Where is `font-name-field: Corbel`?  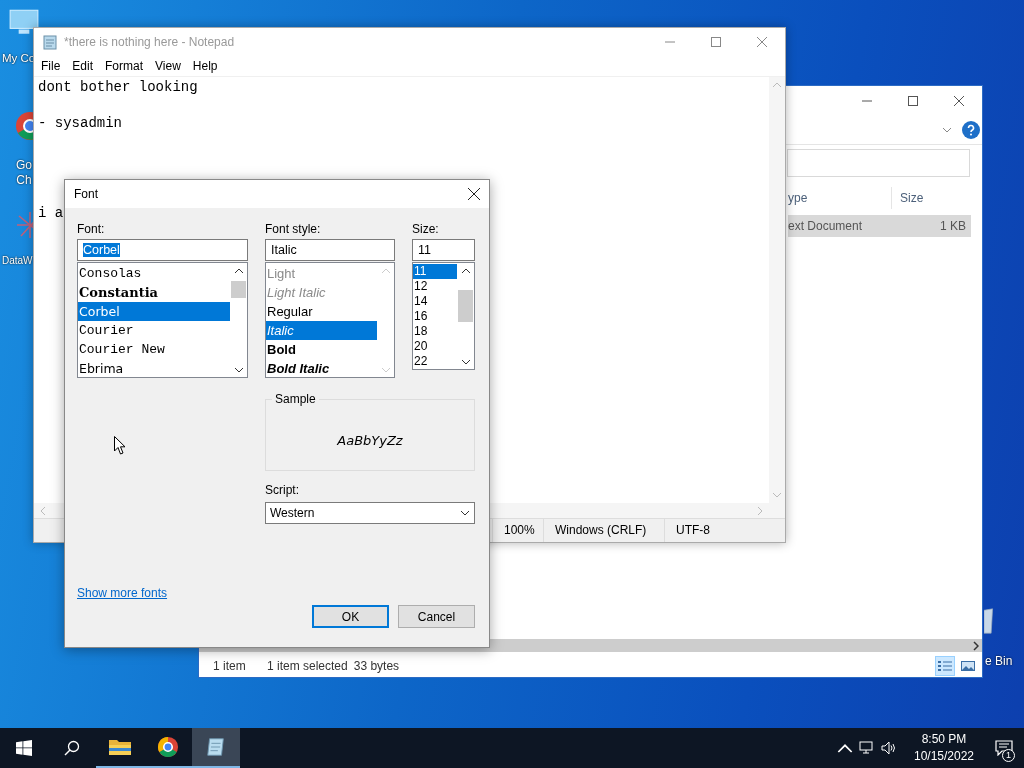 font-name-field: Corbel is located at coordinates (162, 250).